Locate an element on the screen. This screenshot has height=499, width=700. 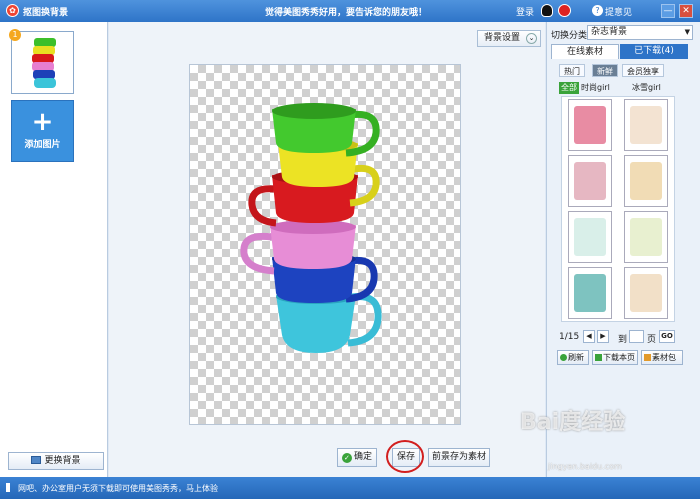
material-actions: 刷新 下载本页 素材包 is located at coordinates (627, 357).